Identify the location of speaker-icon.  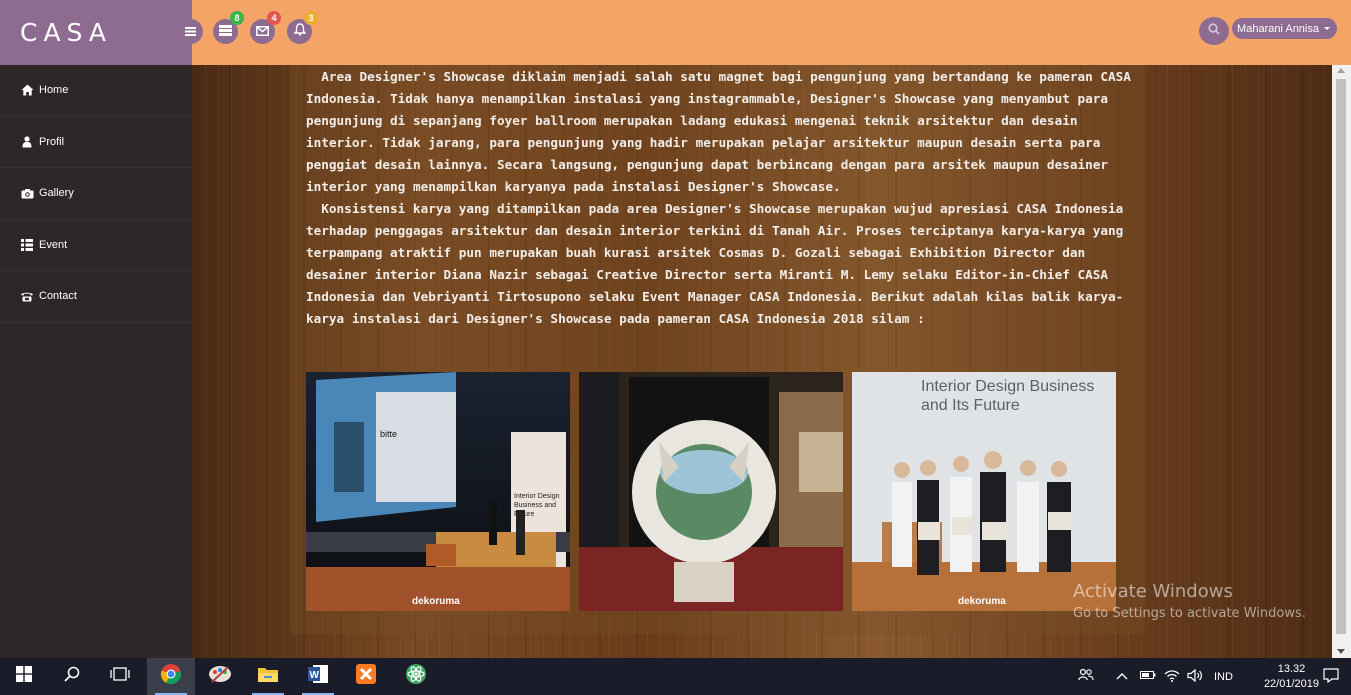
(1195, 676).